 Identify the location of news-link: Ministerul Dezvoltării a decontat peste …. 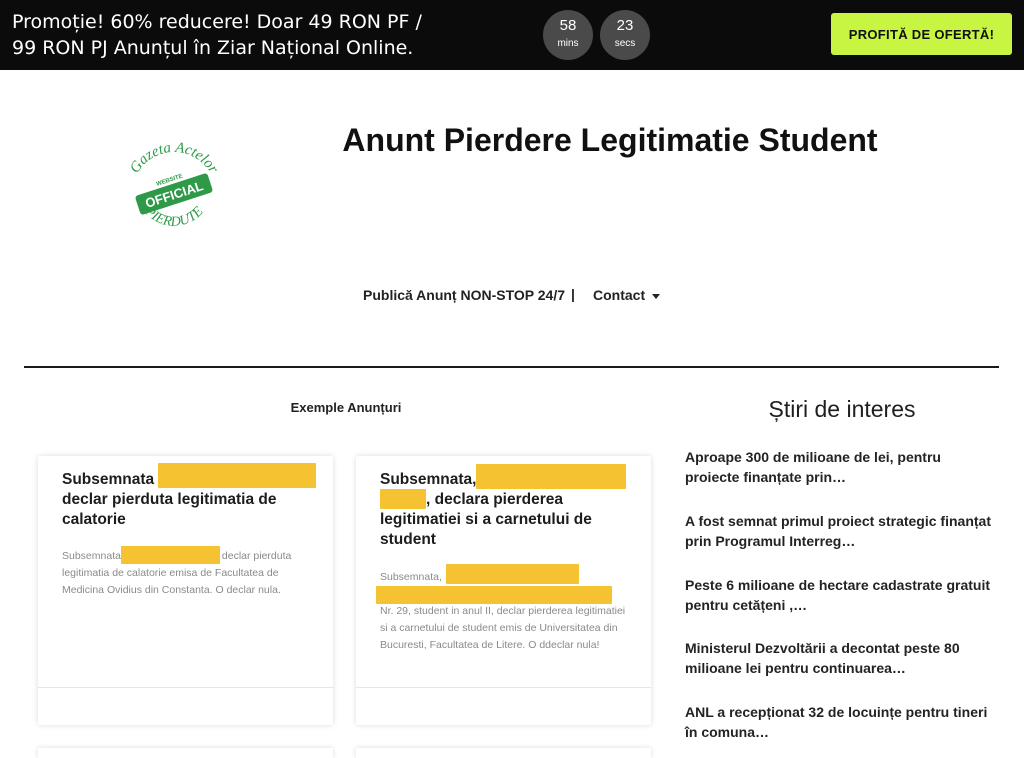
(840, 658).